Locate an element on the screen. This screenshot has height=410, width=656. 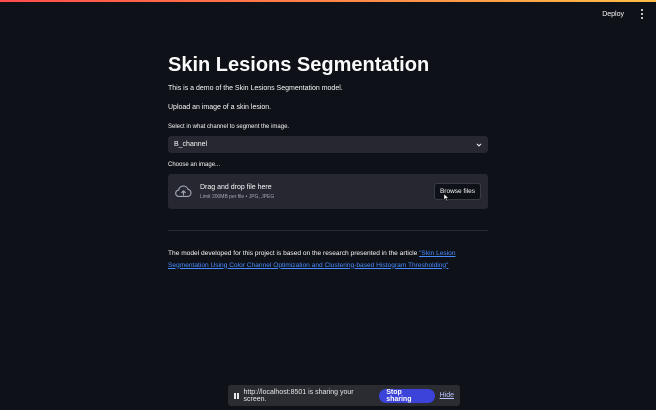
cloud-upload-icon is located at coordinates (183, 191).